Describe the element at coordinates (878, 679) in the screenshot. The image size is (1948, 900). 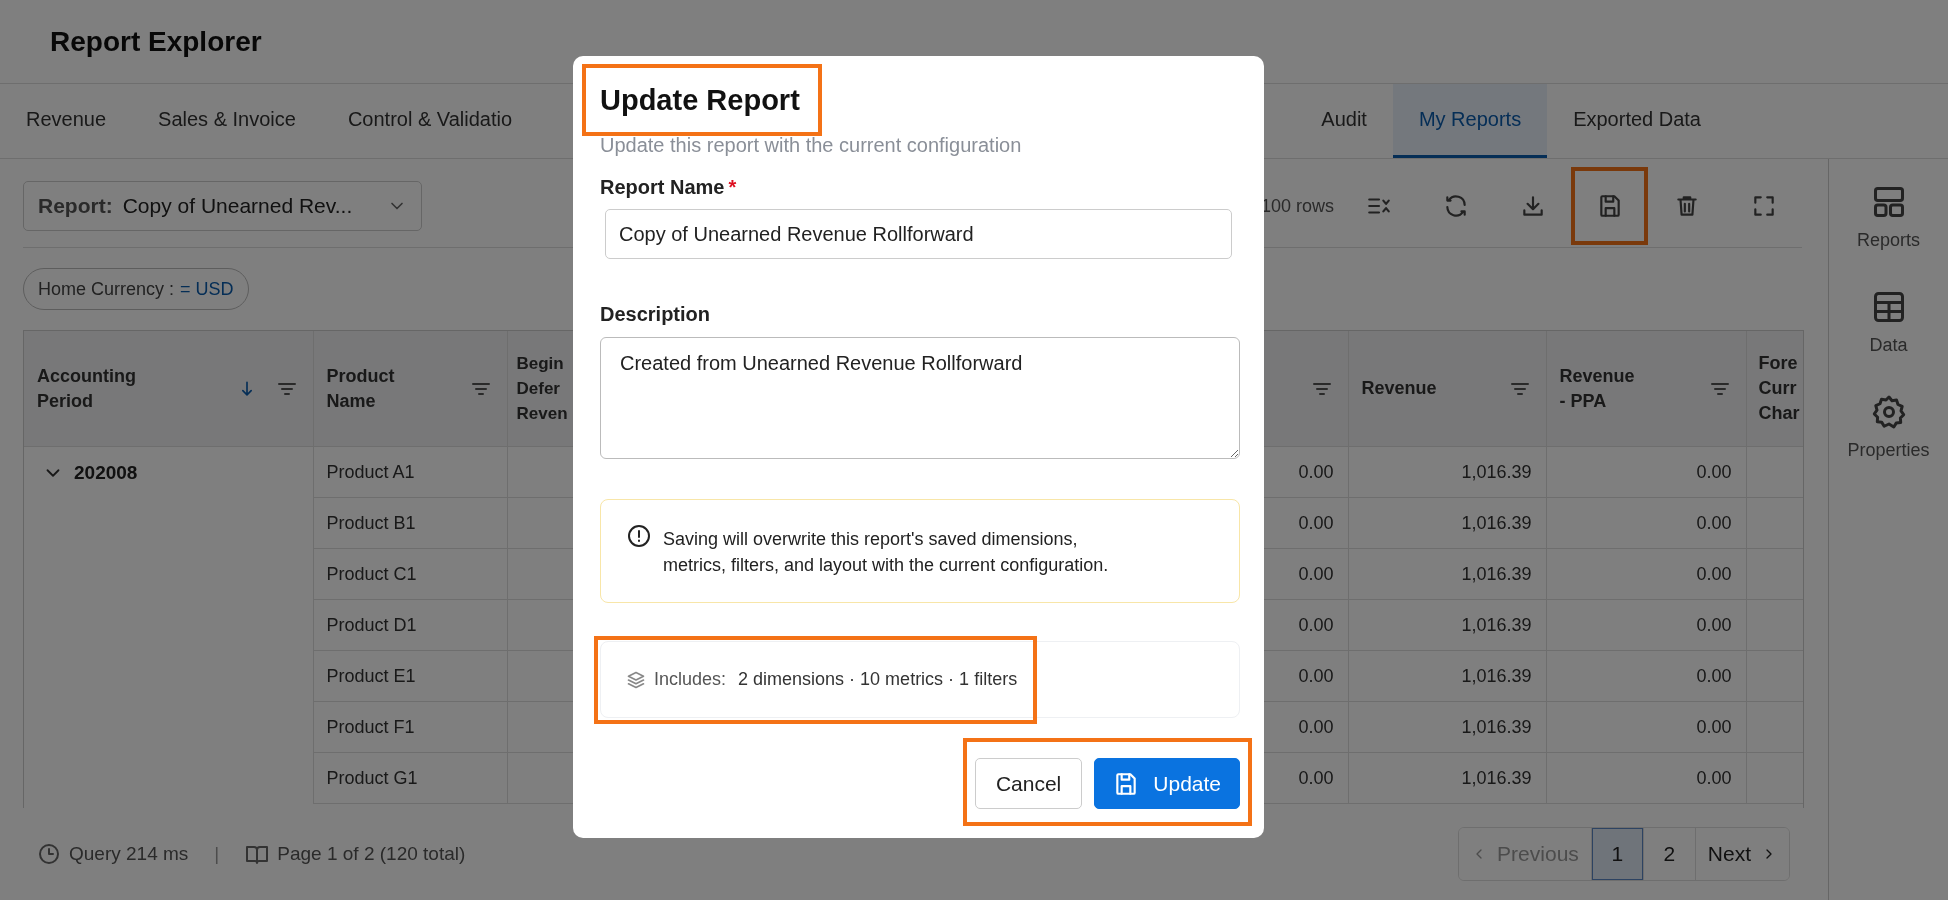
I see `includes-text: 2 dimensions · 10 metrics · 1 filters` at that location.